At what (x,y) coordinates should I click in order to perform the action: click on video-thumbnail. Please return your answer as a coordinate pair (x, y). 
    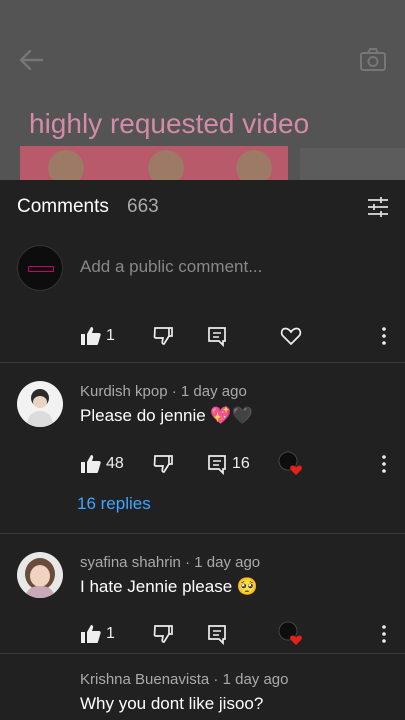
    Looking at the image, I should click on (154, 163).